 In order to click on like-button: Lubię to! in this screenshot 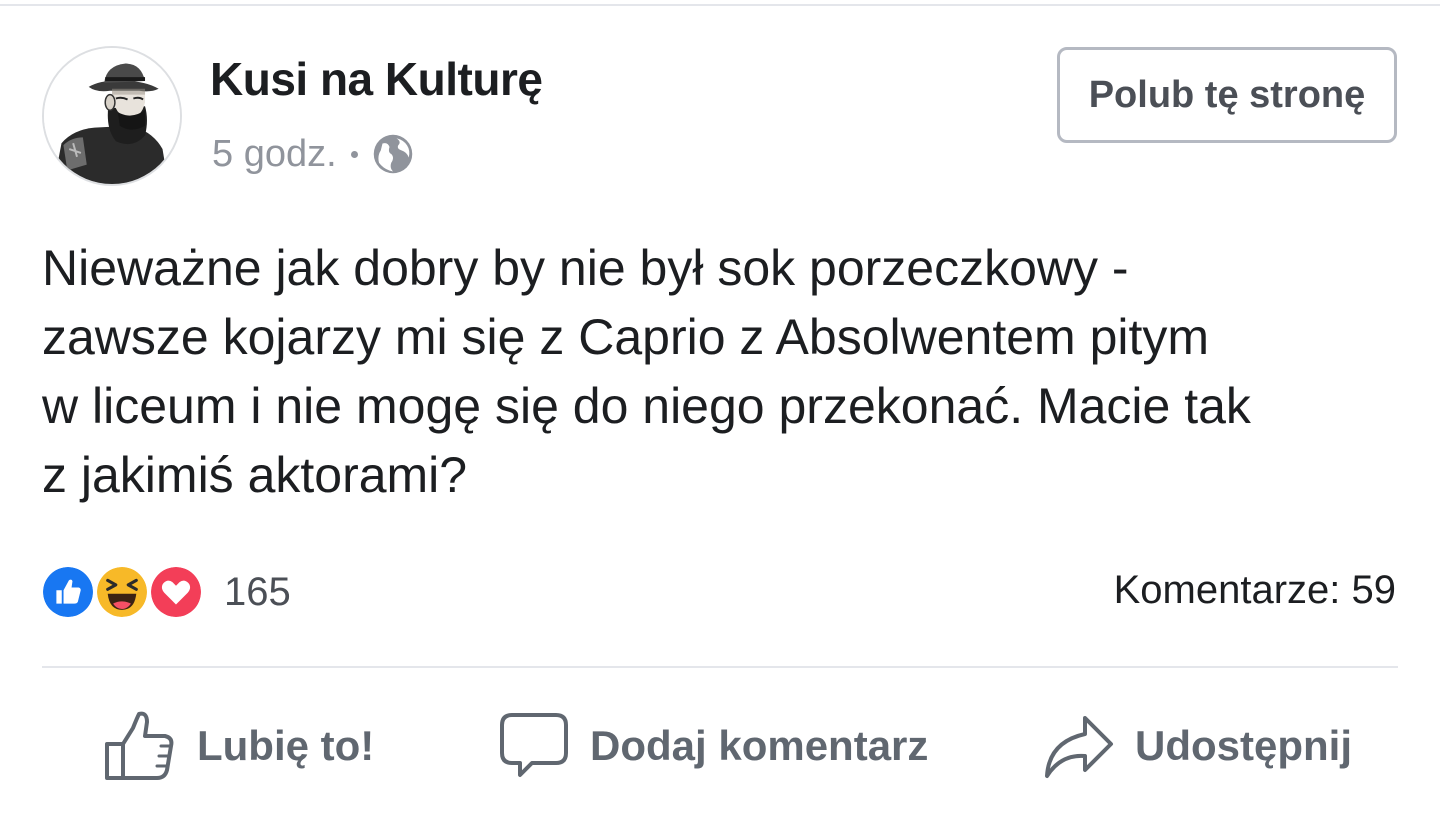, I will do `click(238, 746)`.